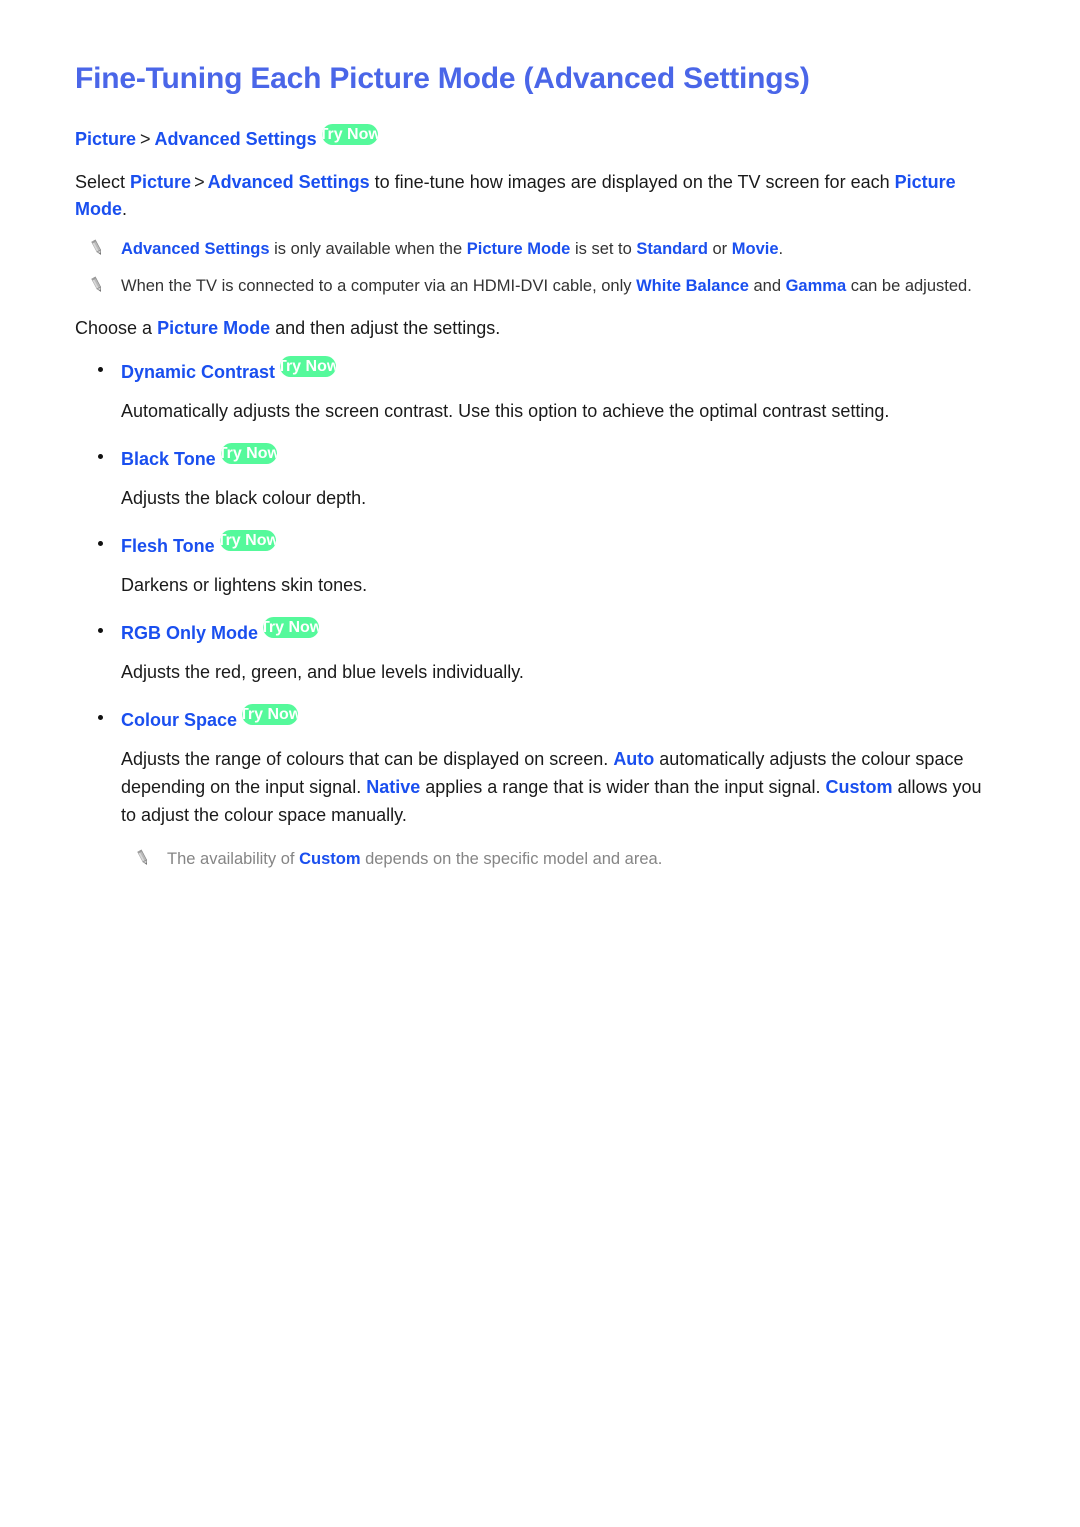  What do you see at coordinates (535, 718) in the screenshot?
I see `feature-heading: Colour Space Try Now` at bounding box center [535, 718].